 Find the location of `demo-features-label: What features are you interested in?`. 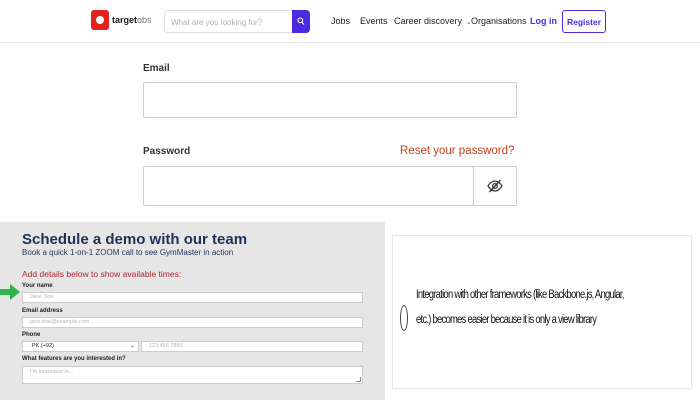

demo-features-label: What features are you interested in? is located at coordinates (74, 359).